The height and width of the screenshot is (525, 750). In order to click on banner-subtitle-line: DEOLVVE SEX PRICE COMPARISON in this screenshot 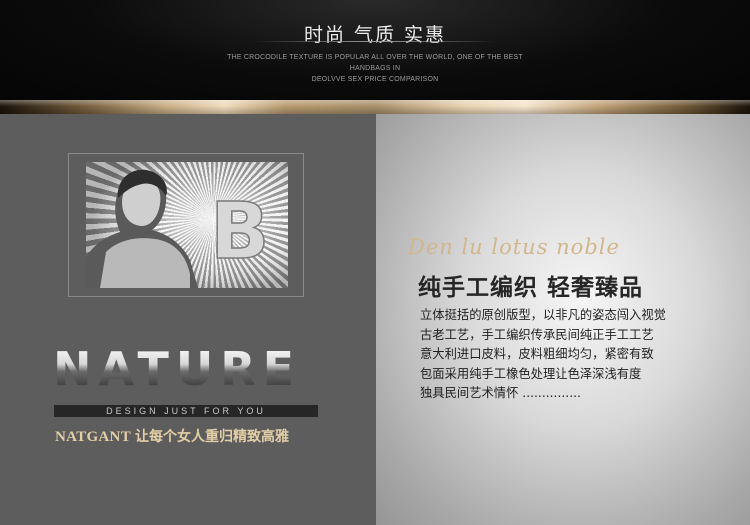, I will do `click(375, 79)`.